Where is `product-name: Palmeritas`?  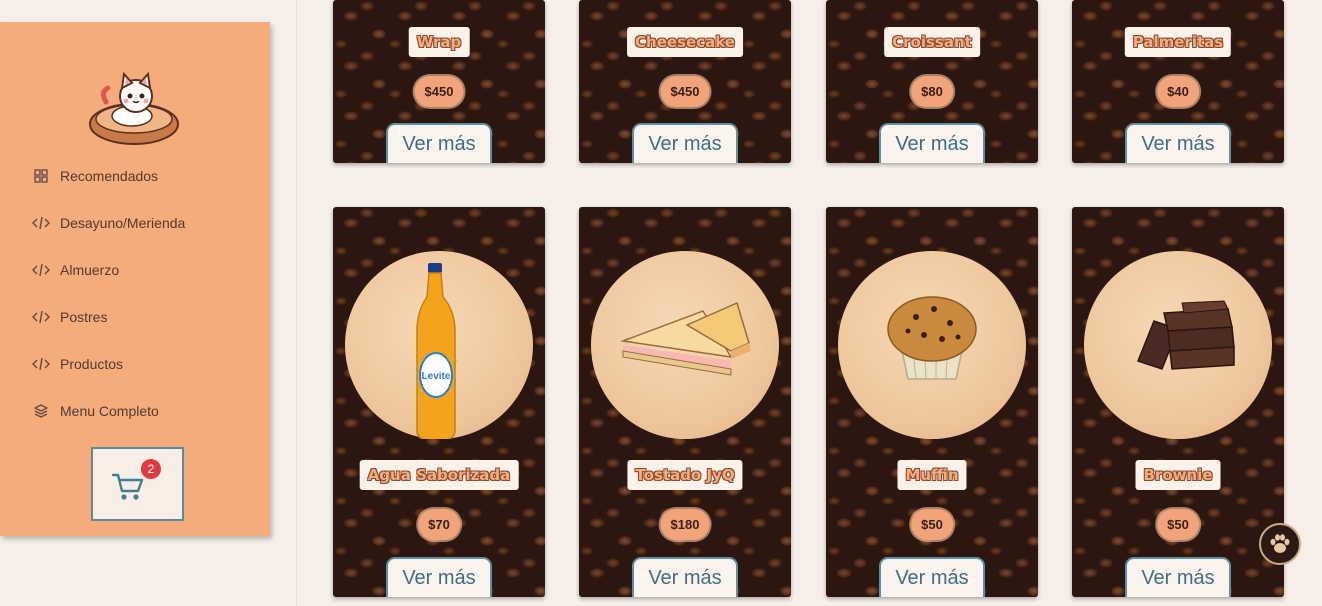 product-name: Palmeritas is located at coordinates (1178, 42).